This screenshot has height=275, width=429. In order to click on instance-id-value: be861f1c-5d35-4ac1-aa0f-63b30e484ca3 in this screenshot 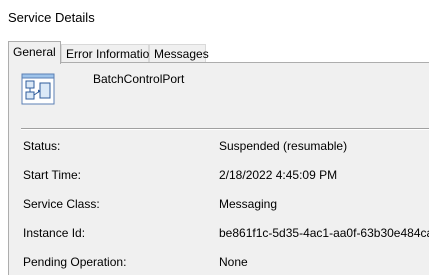, I will do `click(324, 233)`.